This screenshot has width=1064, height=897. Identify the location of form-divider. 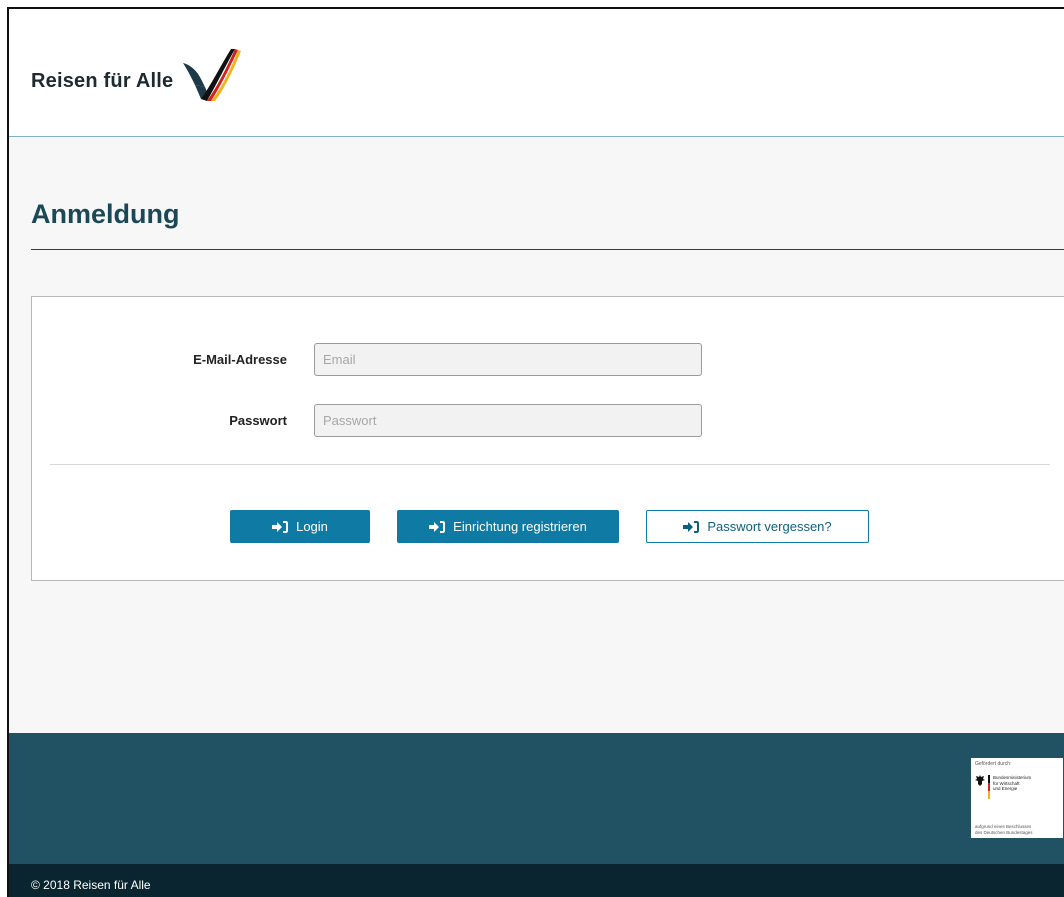
(550, 464).